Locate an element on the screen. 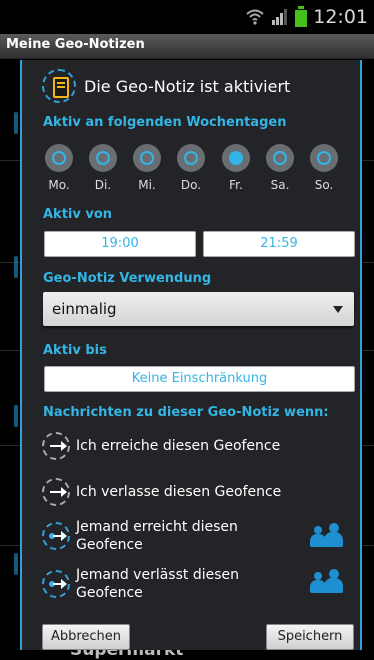  weekdays-label: Aktiv an folgenden Wochentagen is located at coordinates (165, 122).